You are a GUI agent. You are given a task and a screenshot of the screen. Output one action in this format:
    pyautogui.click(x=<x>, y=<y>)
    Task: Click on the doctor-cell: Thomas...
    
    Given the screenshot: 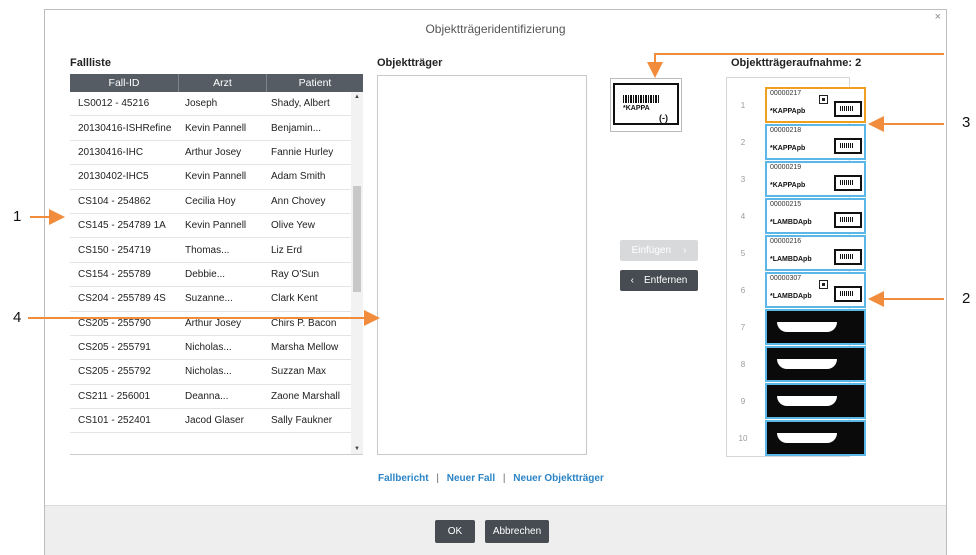 What is the action you would take?
    pyautogui.click(x=207, y=250)
    